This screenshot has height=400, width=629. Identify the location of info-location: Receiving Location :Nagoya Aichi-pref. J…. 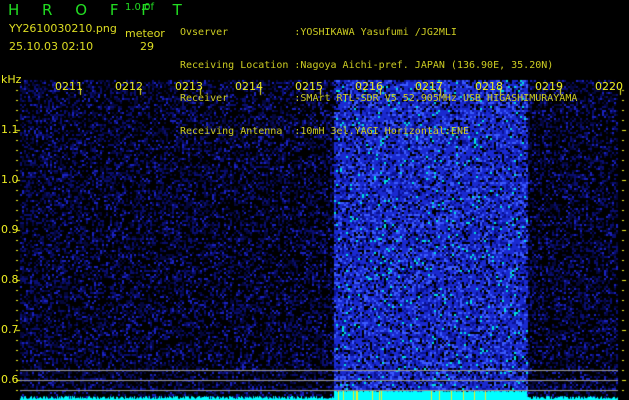
(367, 65).